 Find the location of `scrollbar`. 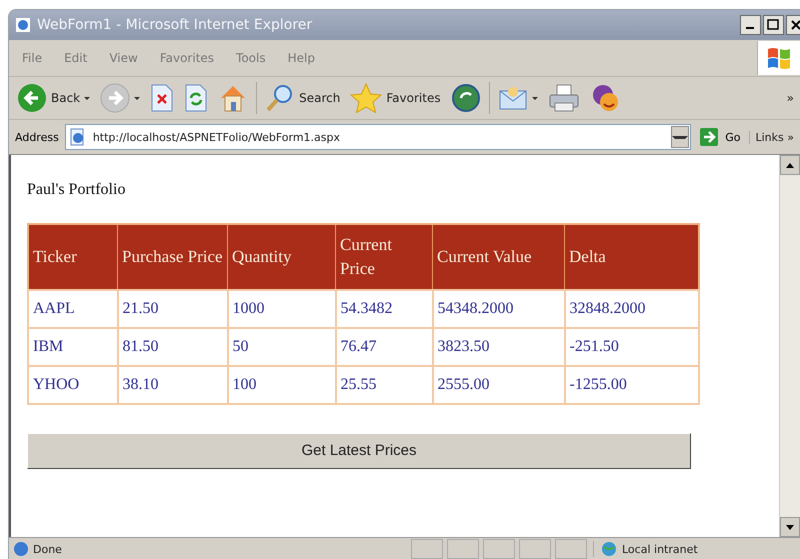

scrollbar is located at coordinates (789, 346).